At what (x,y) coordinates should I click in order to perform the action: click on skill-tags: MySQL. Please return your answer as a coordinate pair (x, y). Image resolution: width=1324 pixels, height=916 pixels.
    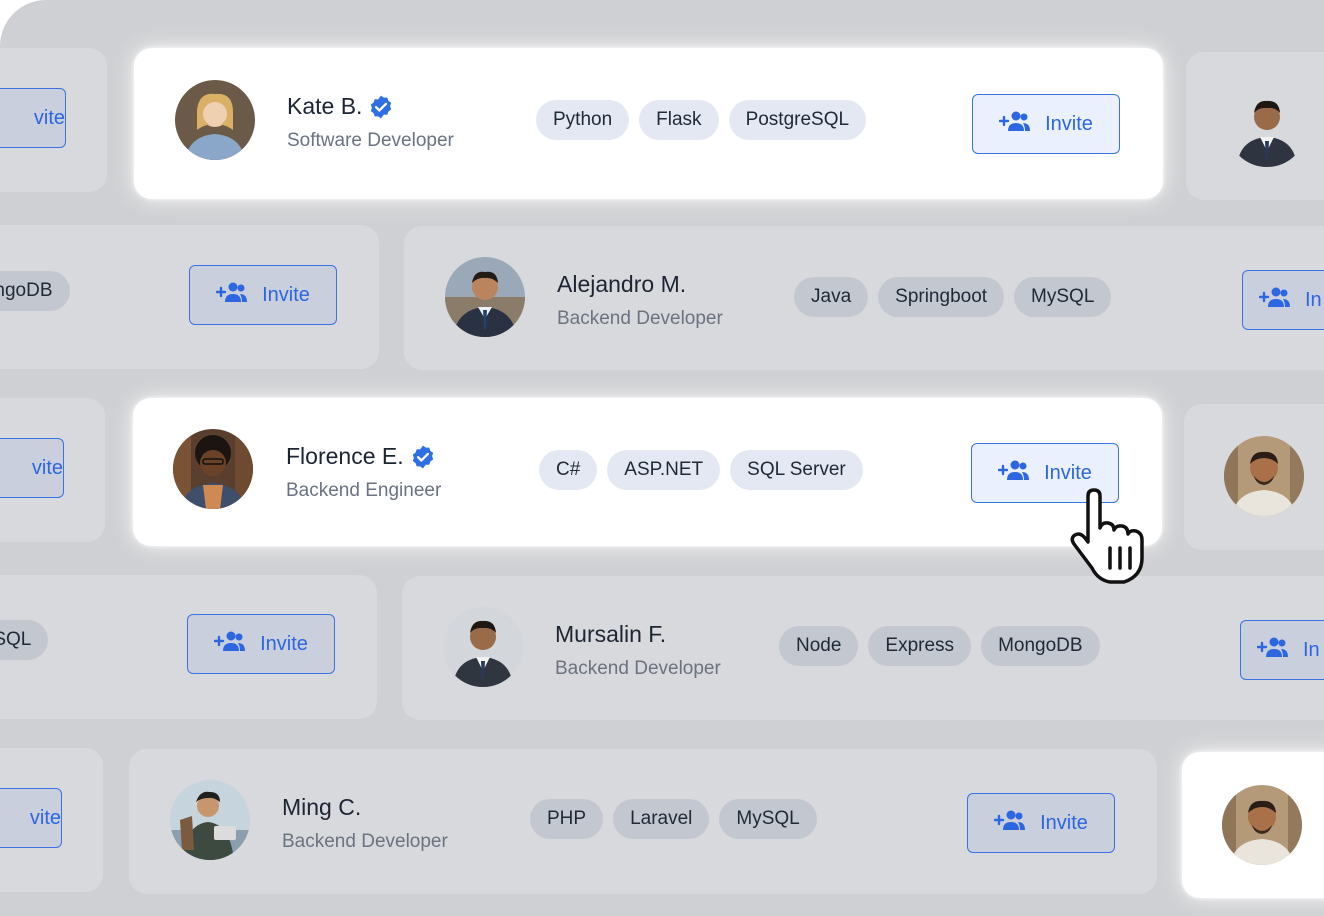
    Looking at the image, I should click on (24, 640).